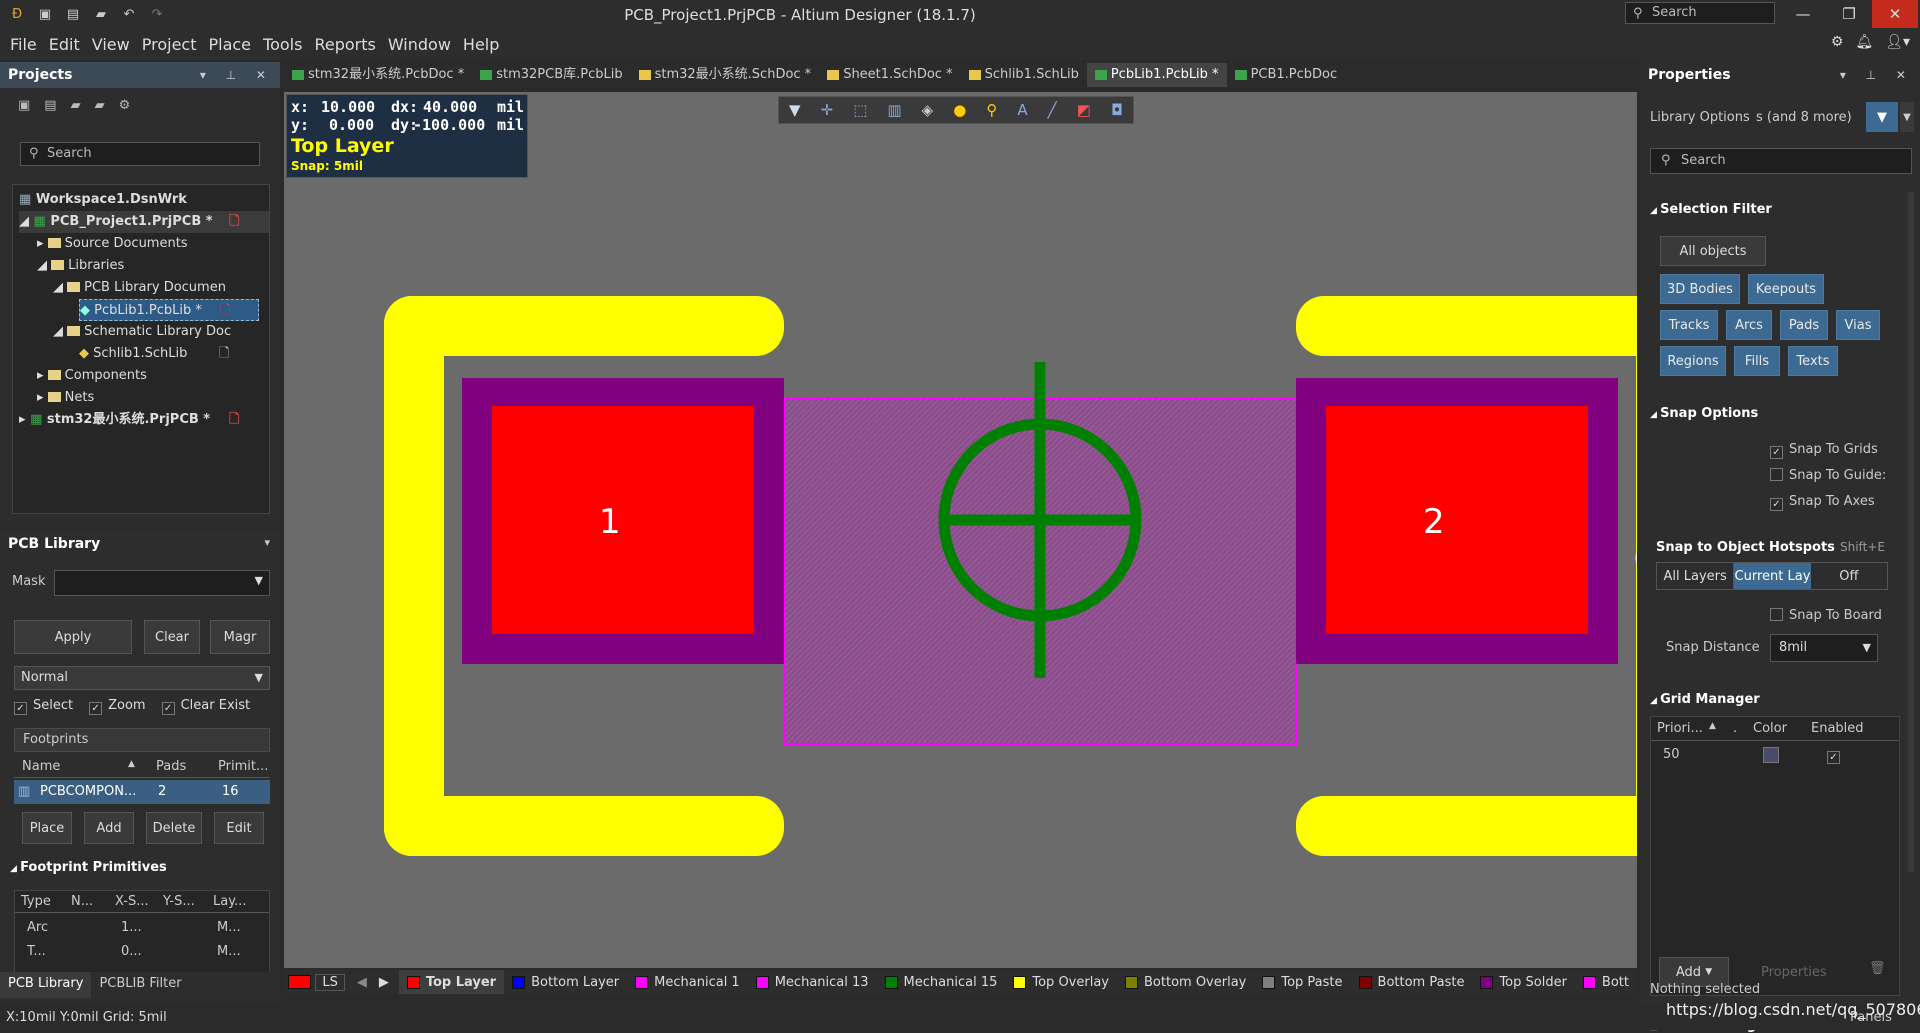 Image resolution: width=1920 pixels, height=1033 pixels. What do you see at coordinates (1824, 648) in the screenshot?
I see `snap-distance-select: 8mil ▼` at bounding box center [1824, 648].